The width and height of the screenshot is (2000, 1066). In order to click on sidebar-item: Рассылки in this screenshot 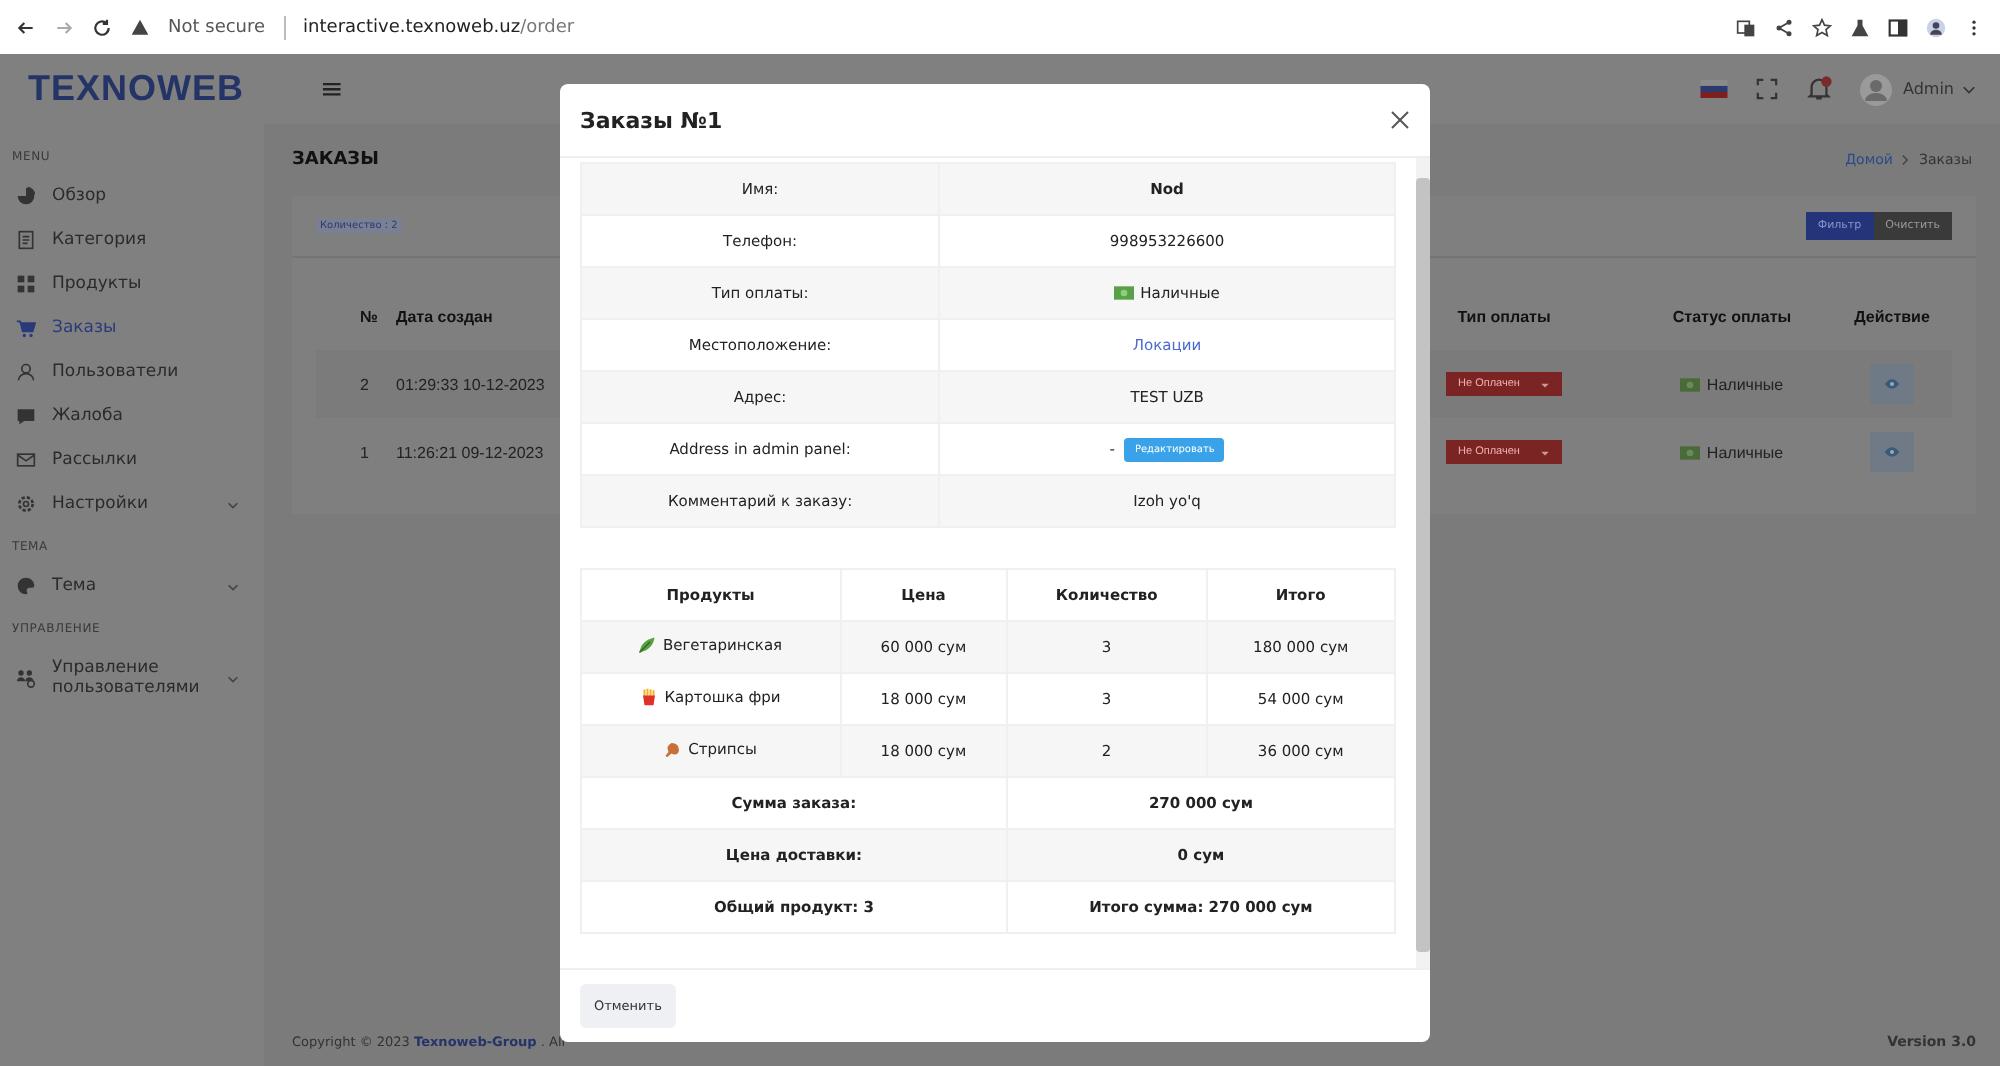, I will do `click(132, 460)`.